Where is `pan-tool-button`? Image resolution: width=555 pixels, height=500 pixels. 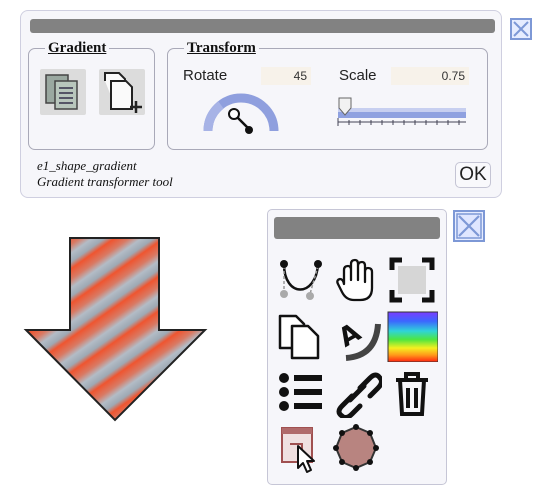 pan-tool-button is located at coordinates (356, 280).